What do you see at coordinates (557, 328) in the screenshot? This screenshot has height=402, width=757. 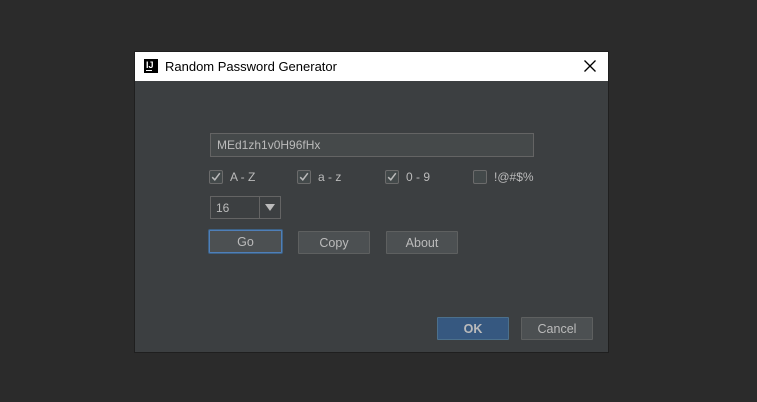 I see `cancel-button: Cancel` at bounding box center [557, 328].